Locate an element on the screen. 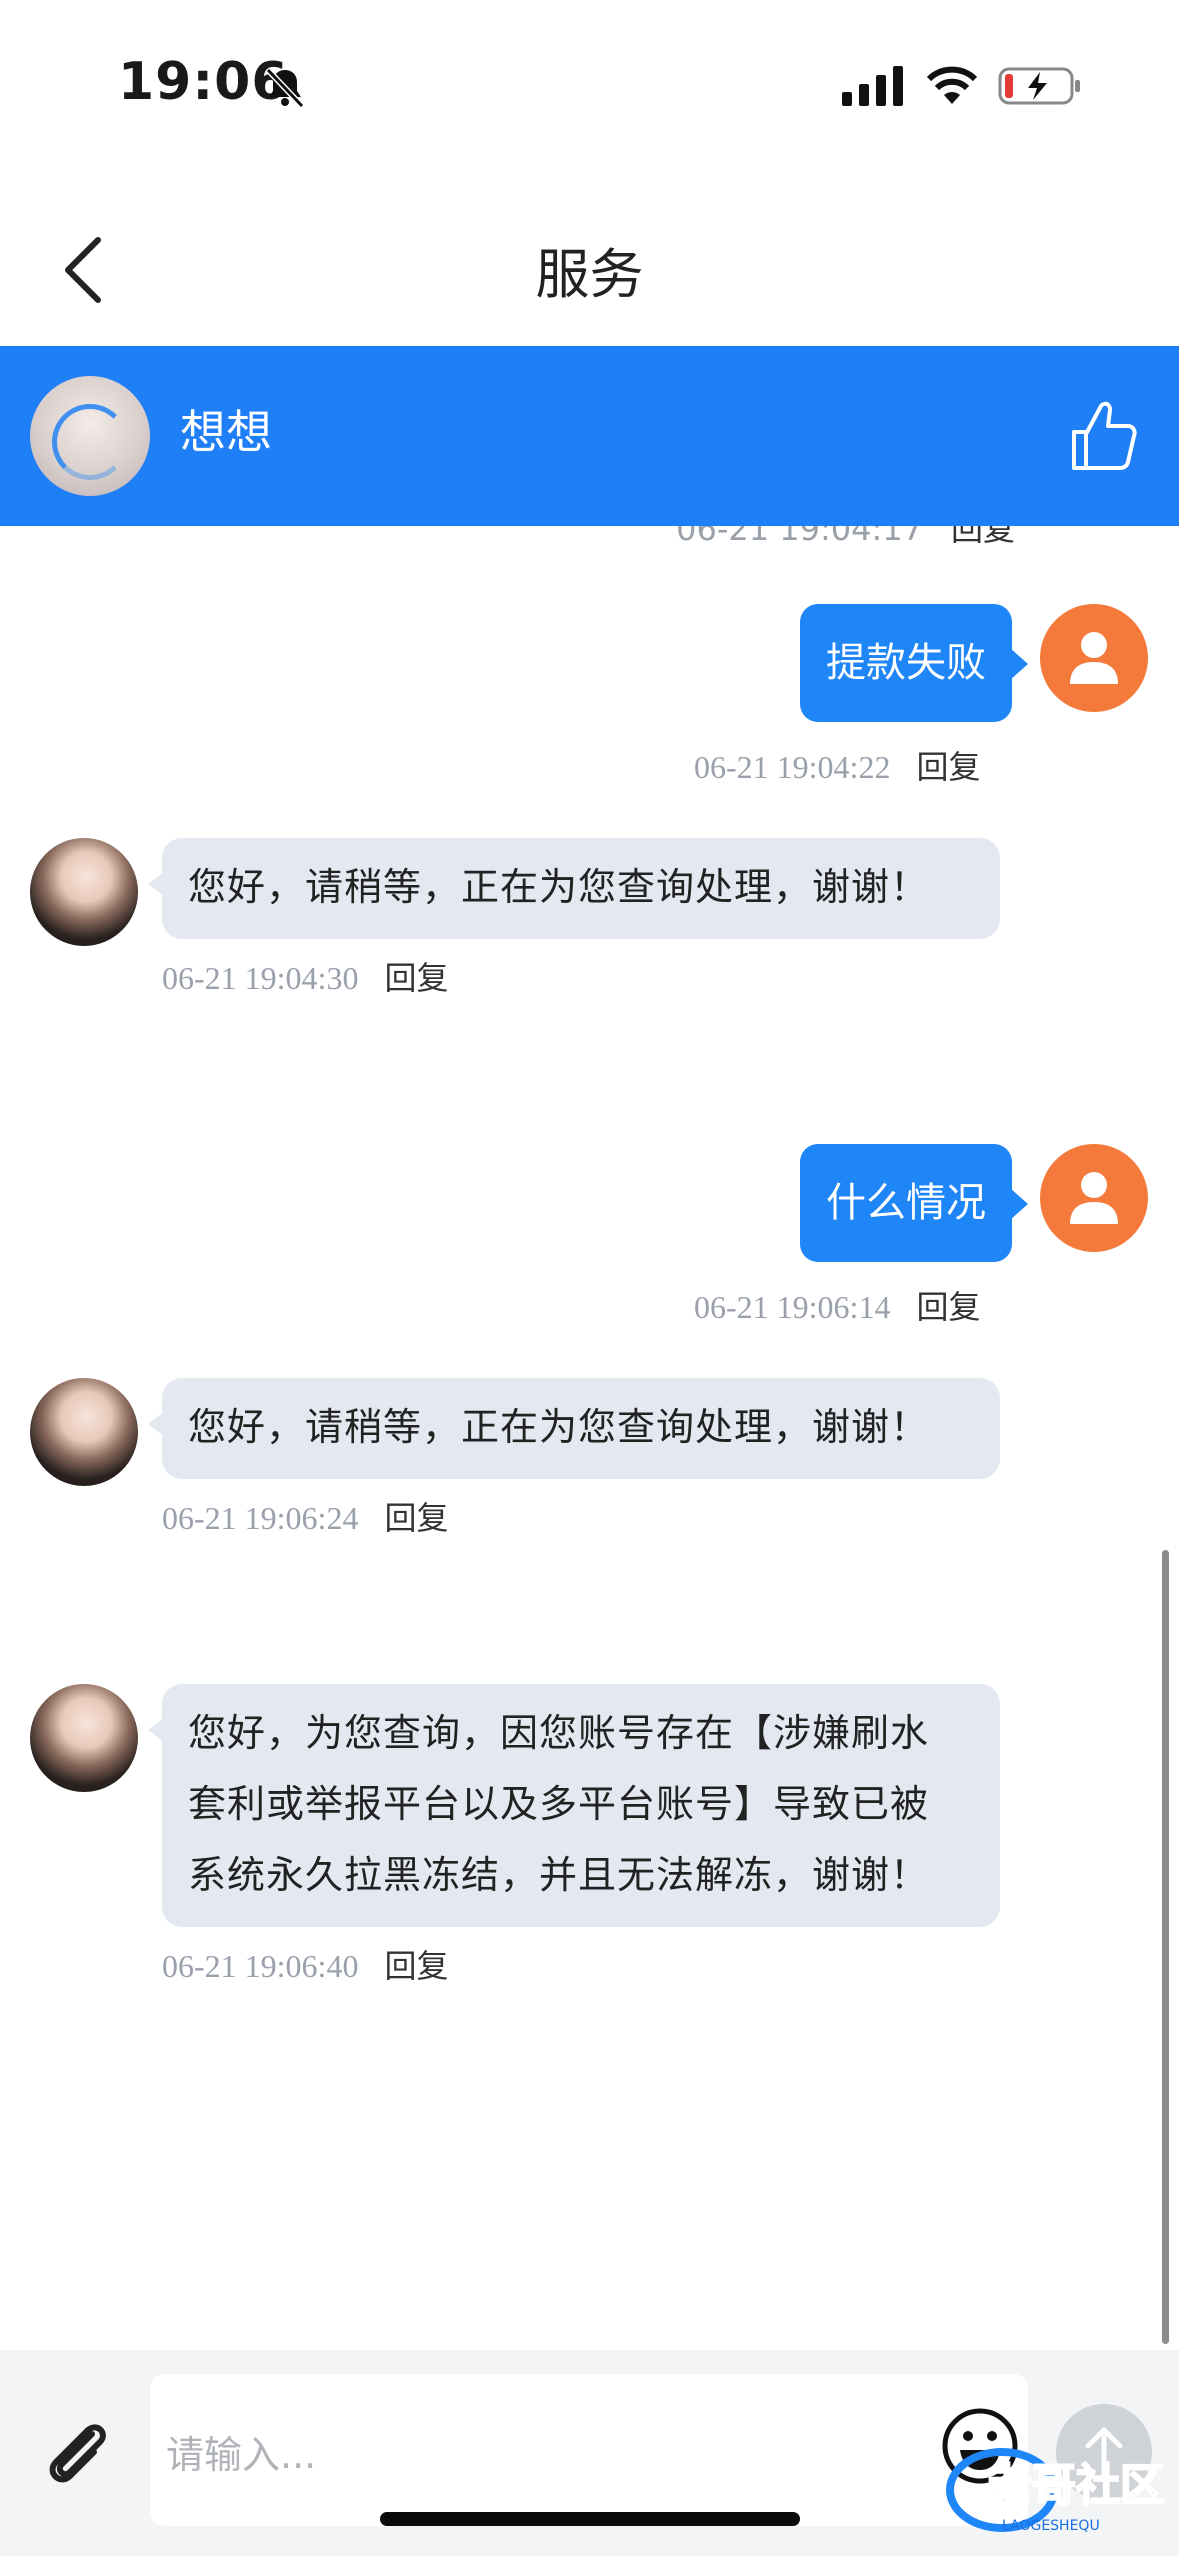  message-meta: 06-21 19:04:22 回复 is located at coordinates (837, 765).